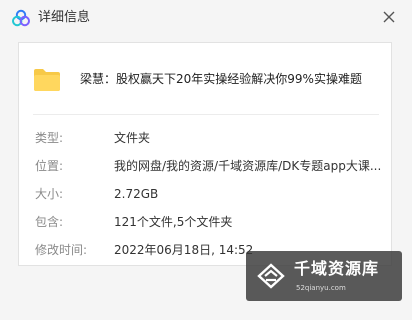 The height and width of the screenshot is (320, 412). Describe the element at coordinates (337, 268) in the screenshot. I see `watermark-title: 千域资源库` at that location.